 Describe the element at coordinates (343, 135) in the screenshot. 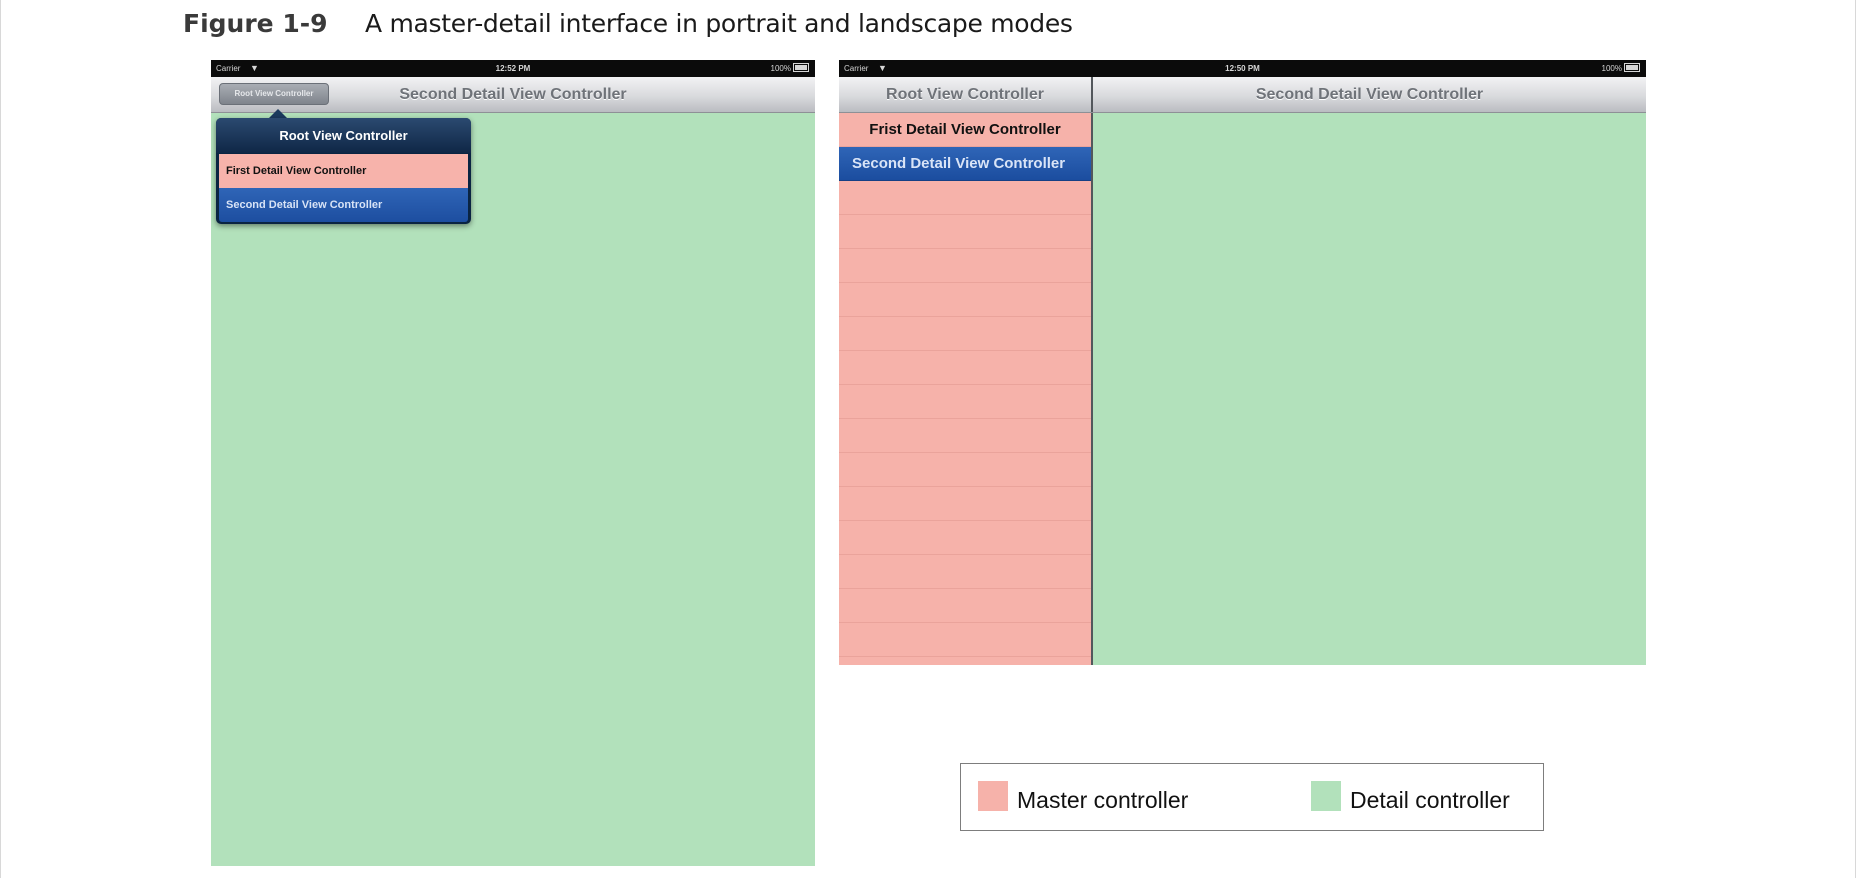

I see `popover-title: Root View Controller` at that location.